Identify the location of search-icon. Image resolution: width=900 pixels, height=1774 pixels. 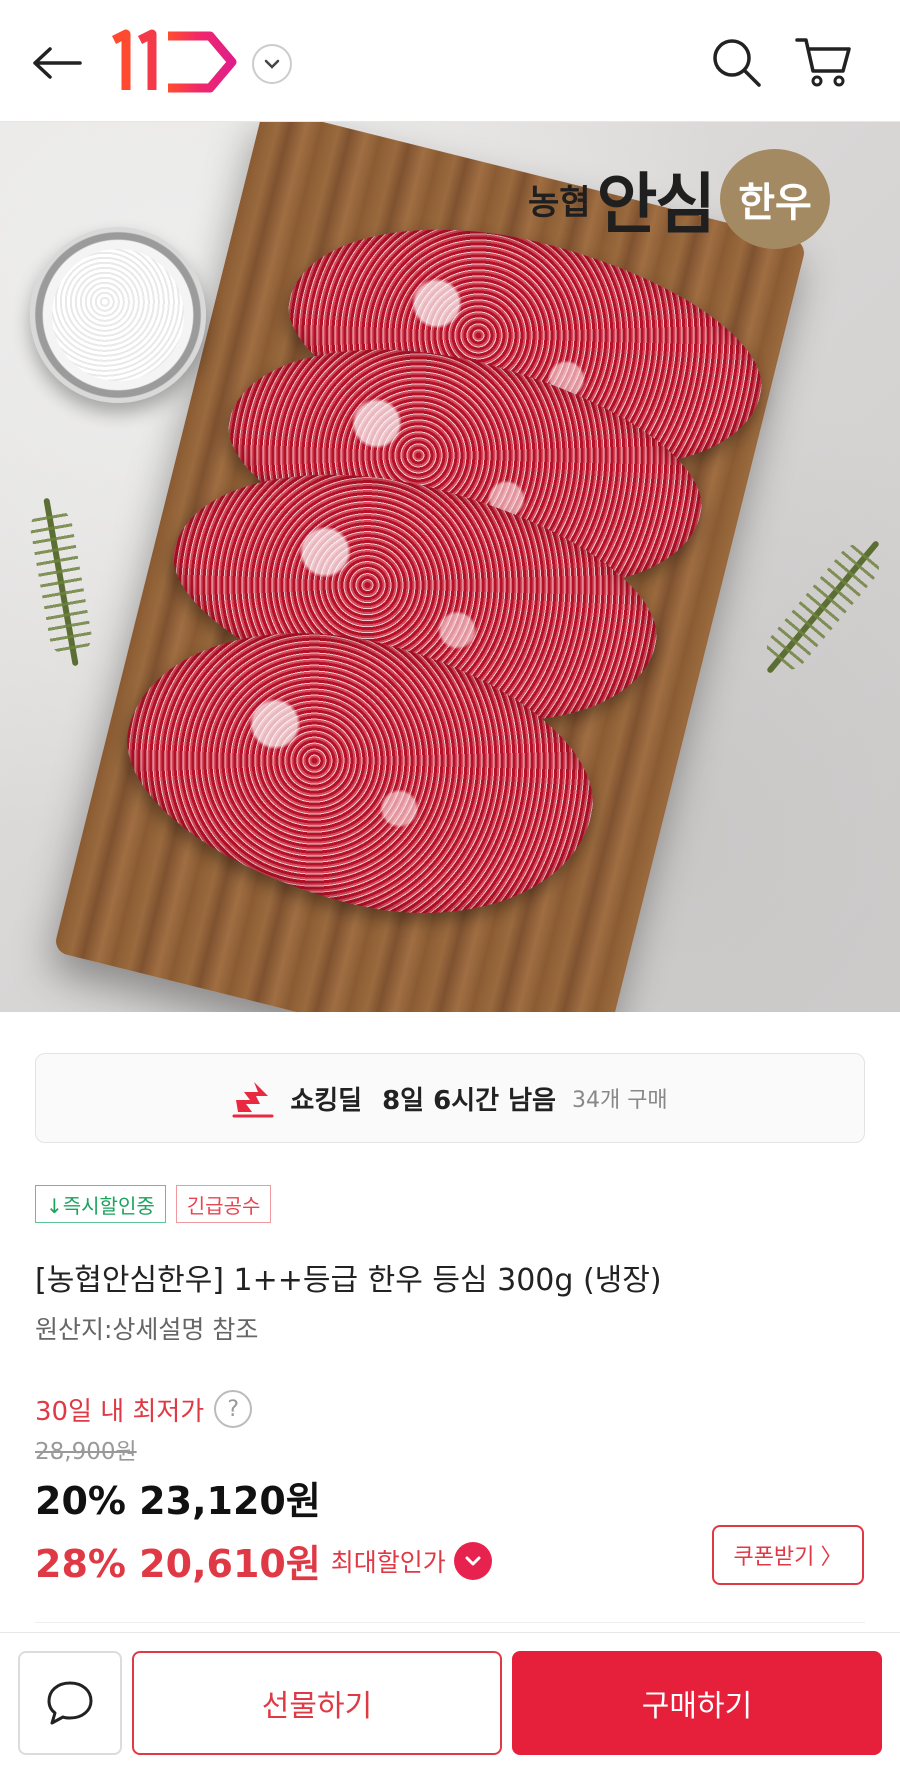
(737, 63).